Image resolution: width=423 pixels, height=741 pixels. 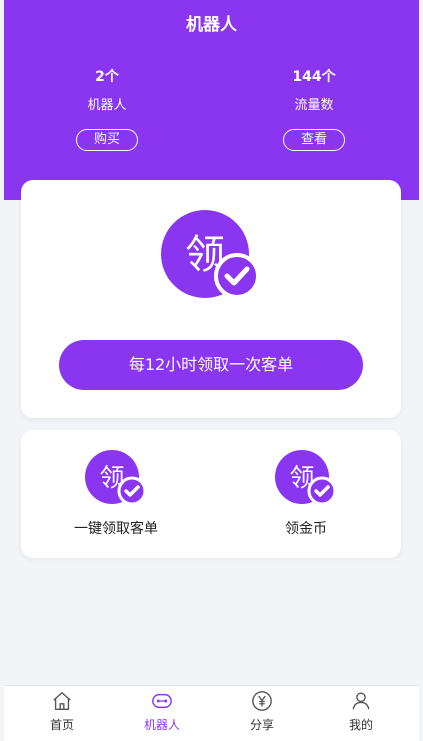 What do you see at coordinates (62, 701) in the screenshot?
I see `home-icon` at bounding box center [62, 701].